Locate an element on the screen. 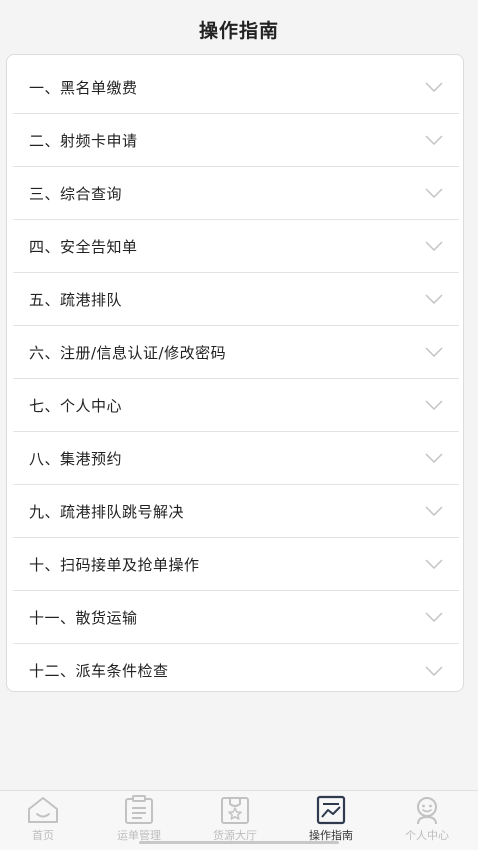  guide-item-label: 四、安全告知单 is located at coordinates (83, 246).